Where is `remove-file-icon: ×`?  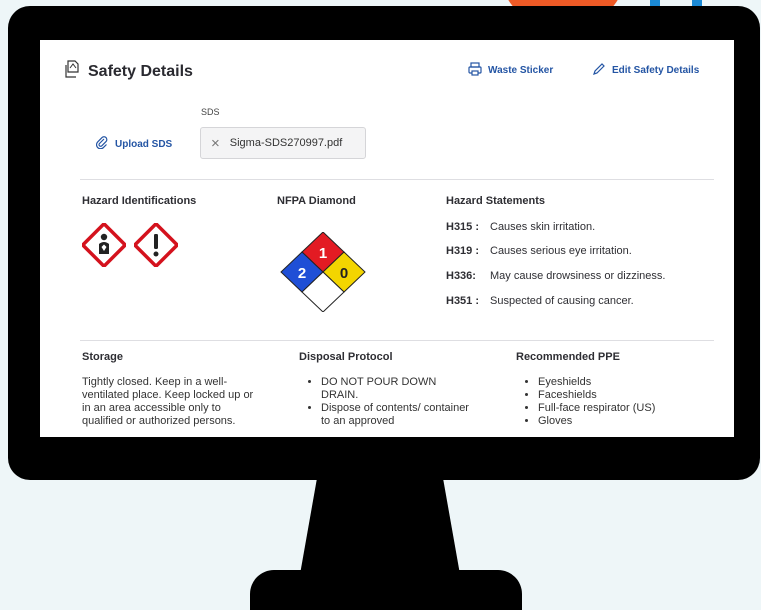
remove-file-icon: × is located at coordinates (215, 143).